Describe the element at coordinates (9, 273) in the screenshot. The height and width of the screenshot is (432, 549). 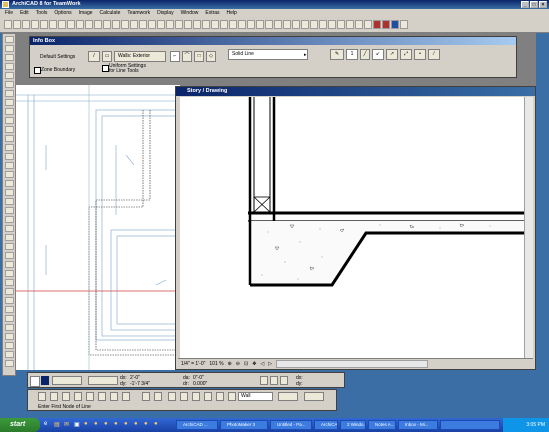
I see `section-tool-button` at that location.